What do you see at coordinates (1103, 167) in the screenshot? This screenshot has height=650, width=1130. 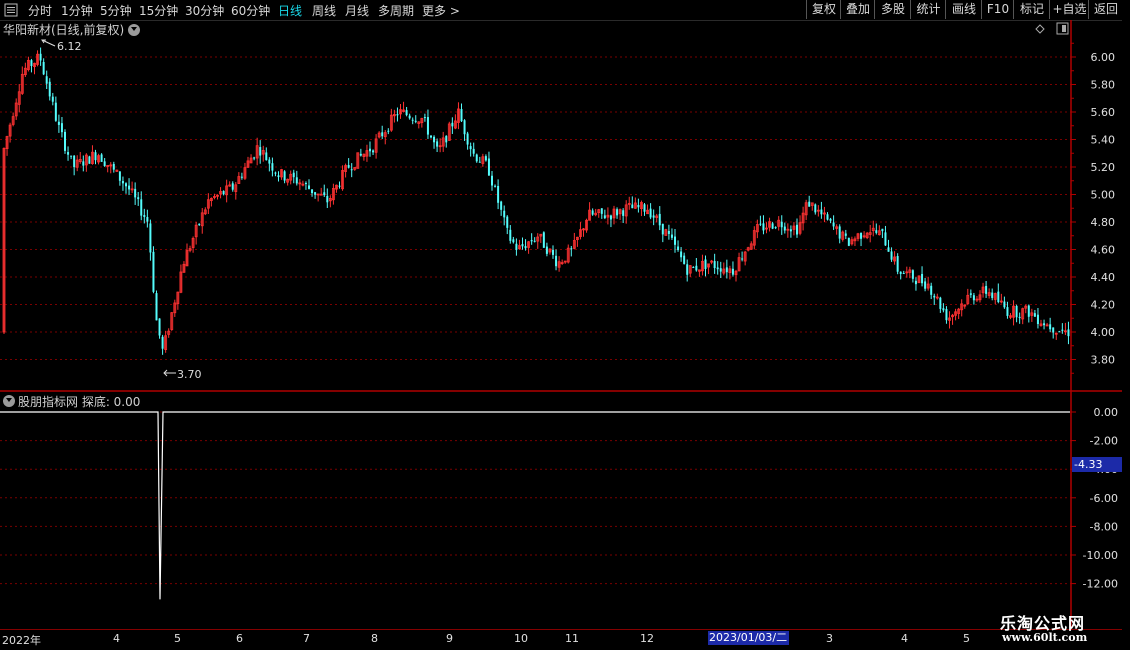 I see `price-tick-label: 5.20` at bounding box center [1103, 167].